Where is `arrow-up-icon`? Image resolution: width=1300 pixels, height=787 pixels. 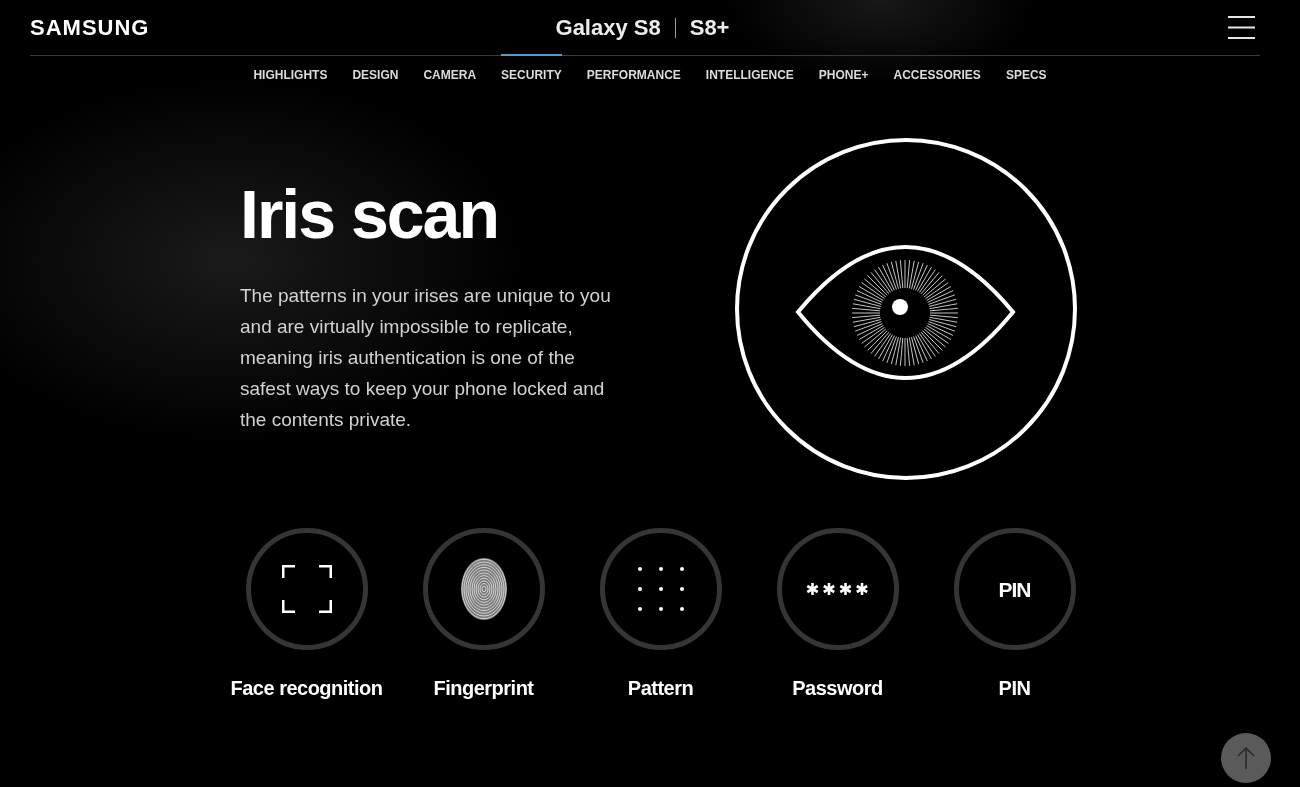 arrow-up-icon is located at coordinates (1246, 758).